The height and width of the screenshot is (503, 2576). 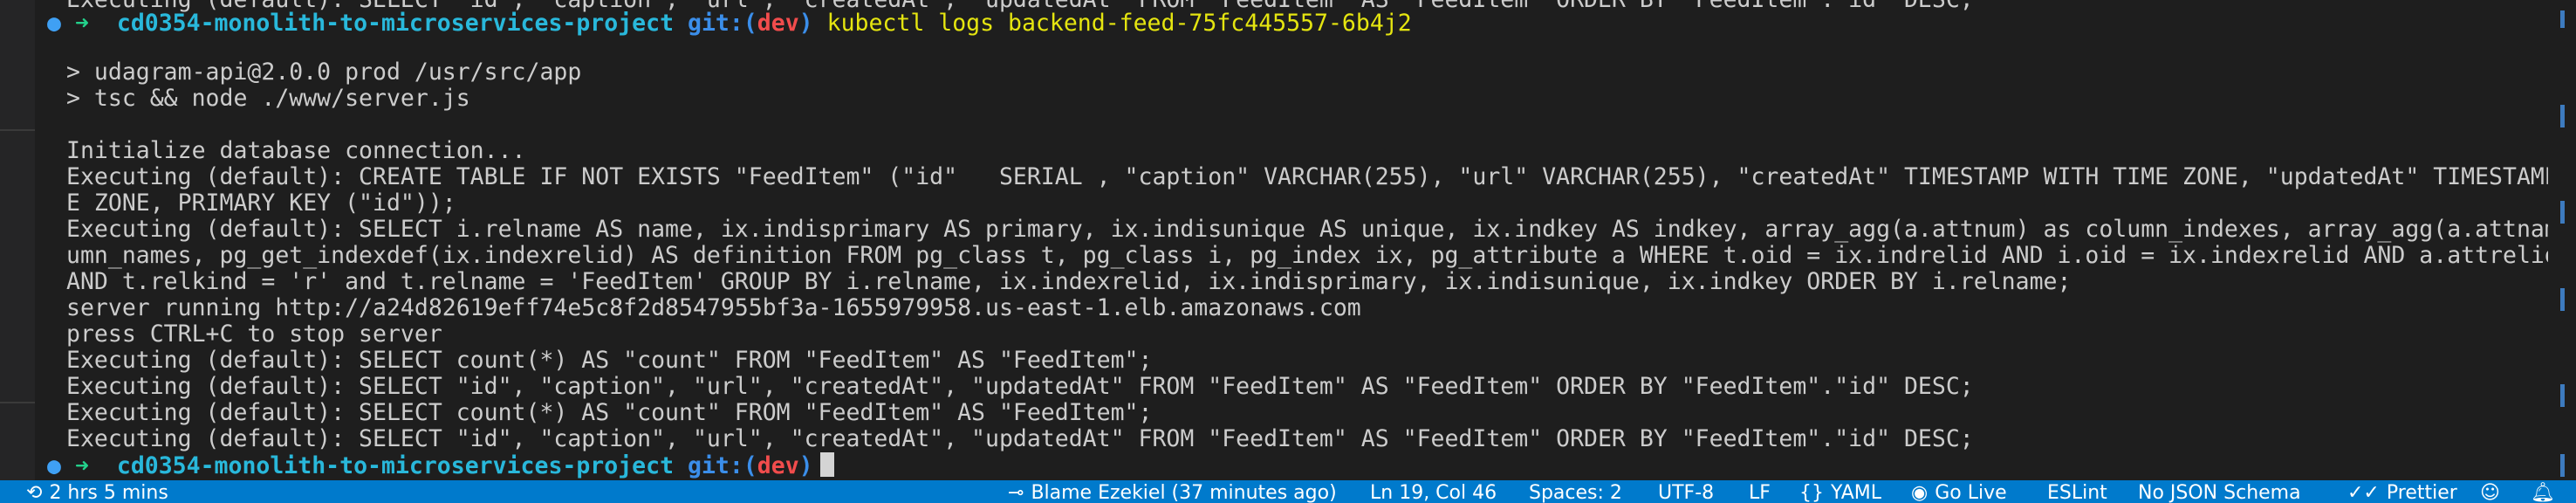 I want to click on language-label: YAML, so click(x=1856, y=492).